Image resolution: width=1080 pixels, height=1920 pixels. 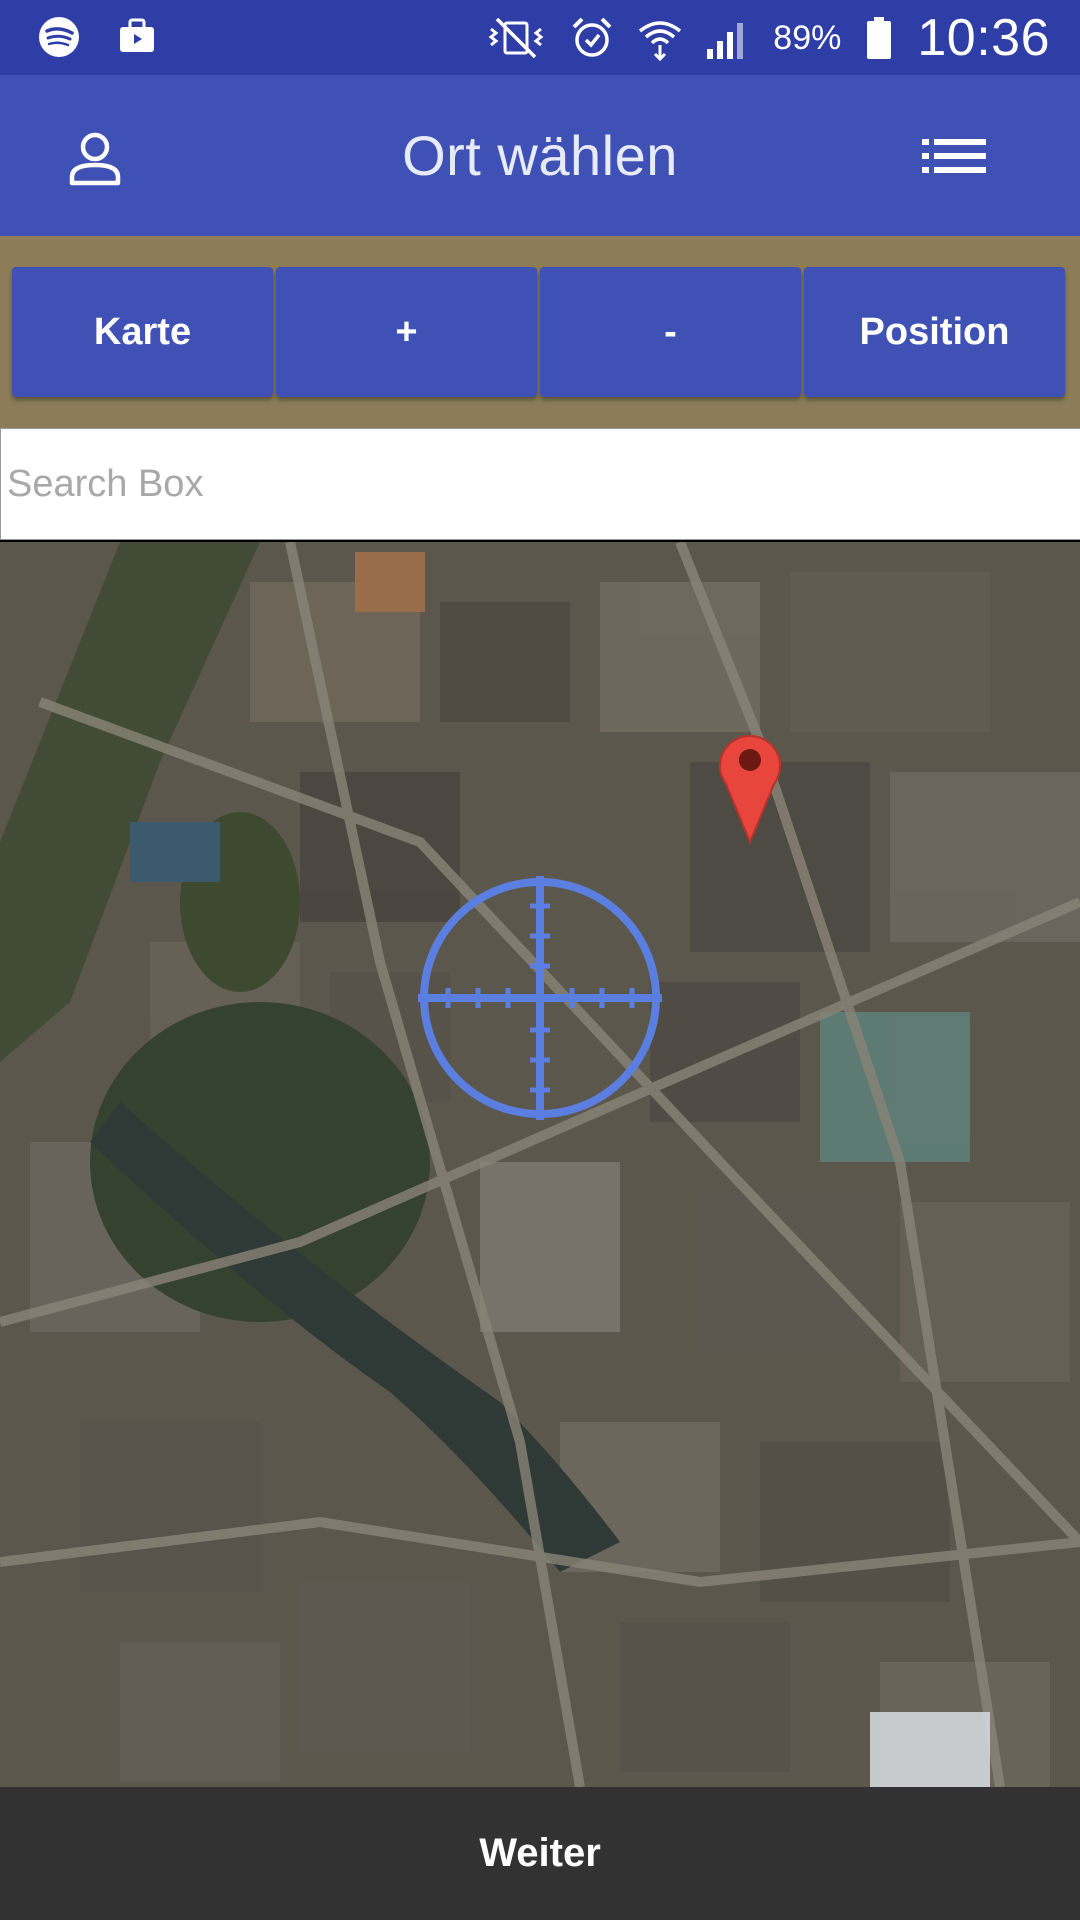 I want to click on spotify-icon, so click(x=59, y=37).